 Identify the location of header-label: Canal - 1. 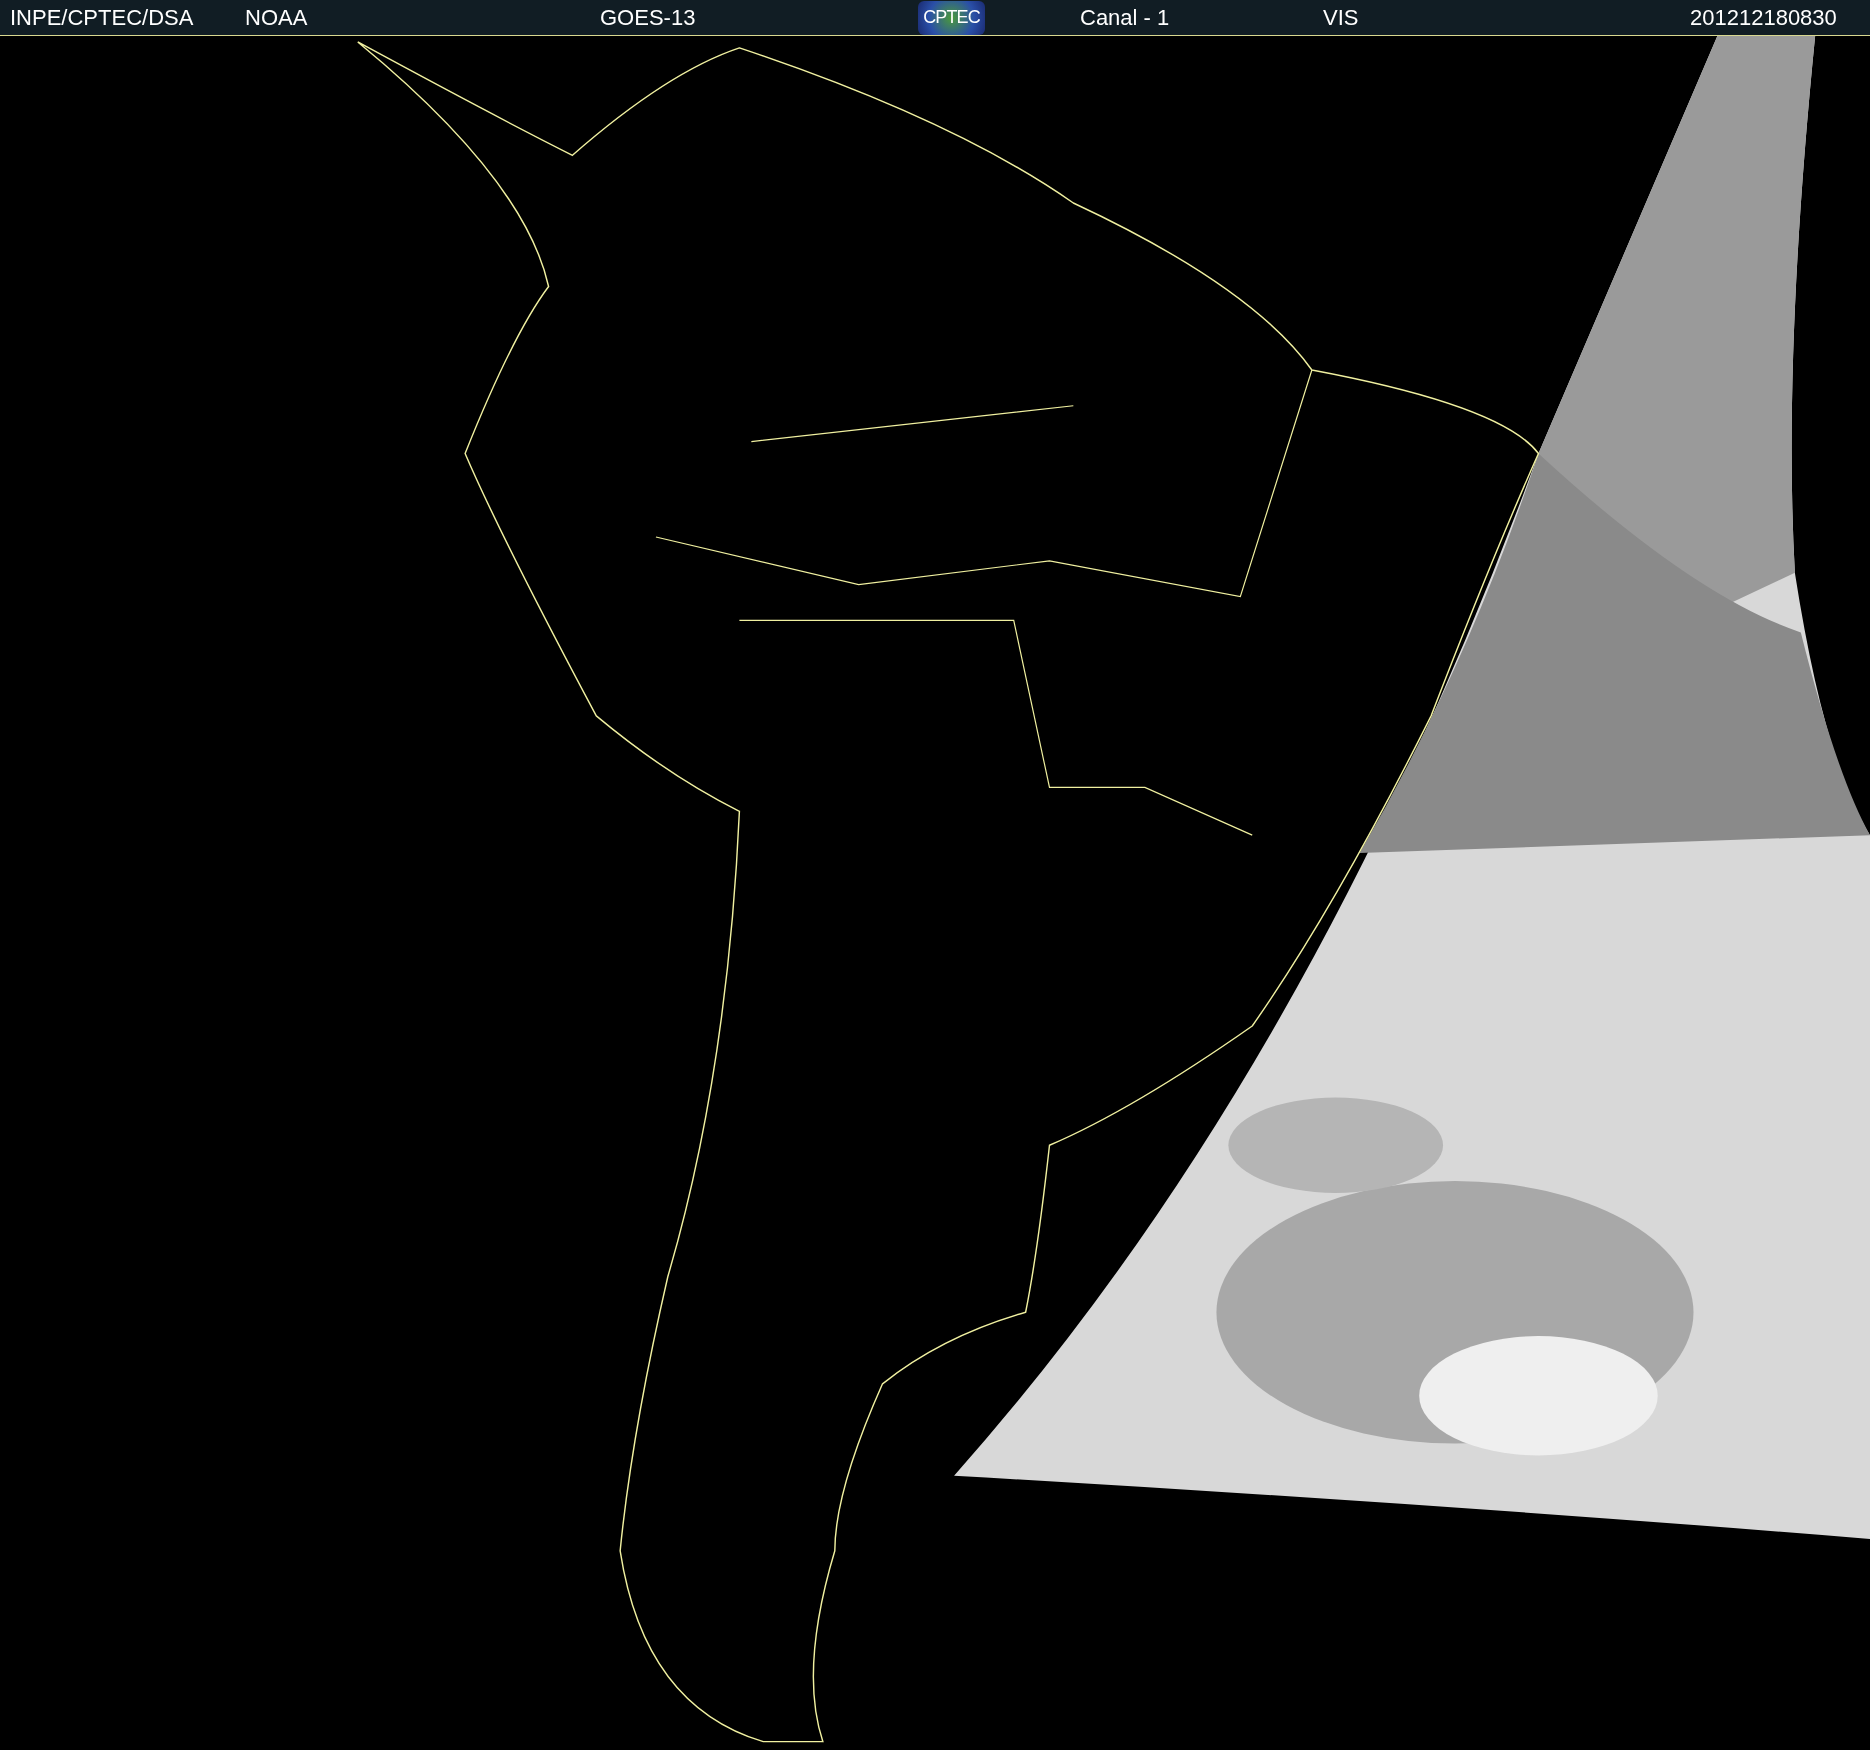
(1125, 17).